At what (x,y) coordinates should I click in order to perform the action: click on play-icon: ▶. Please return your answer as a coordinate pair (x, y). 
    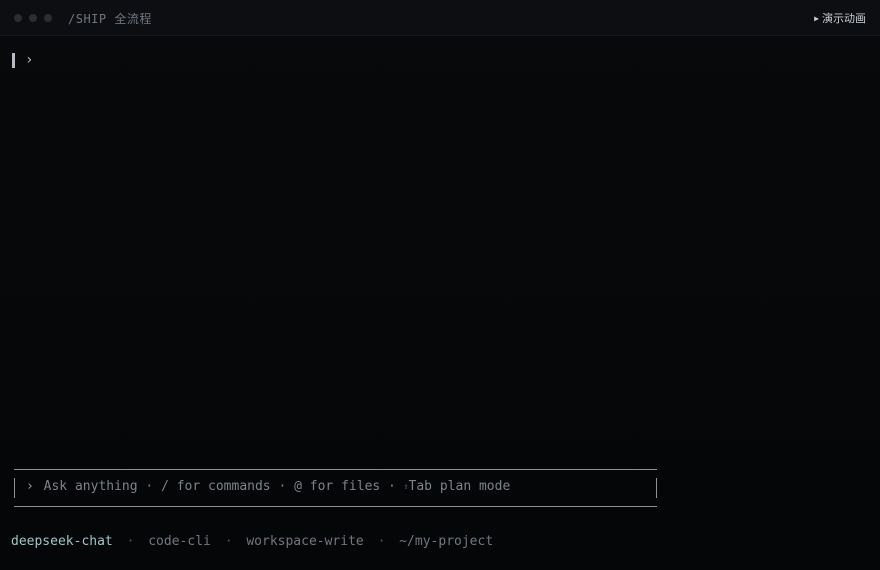
    Looking at the image, I should click on (816, 18).